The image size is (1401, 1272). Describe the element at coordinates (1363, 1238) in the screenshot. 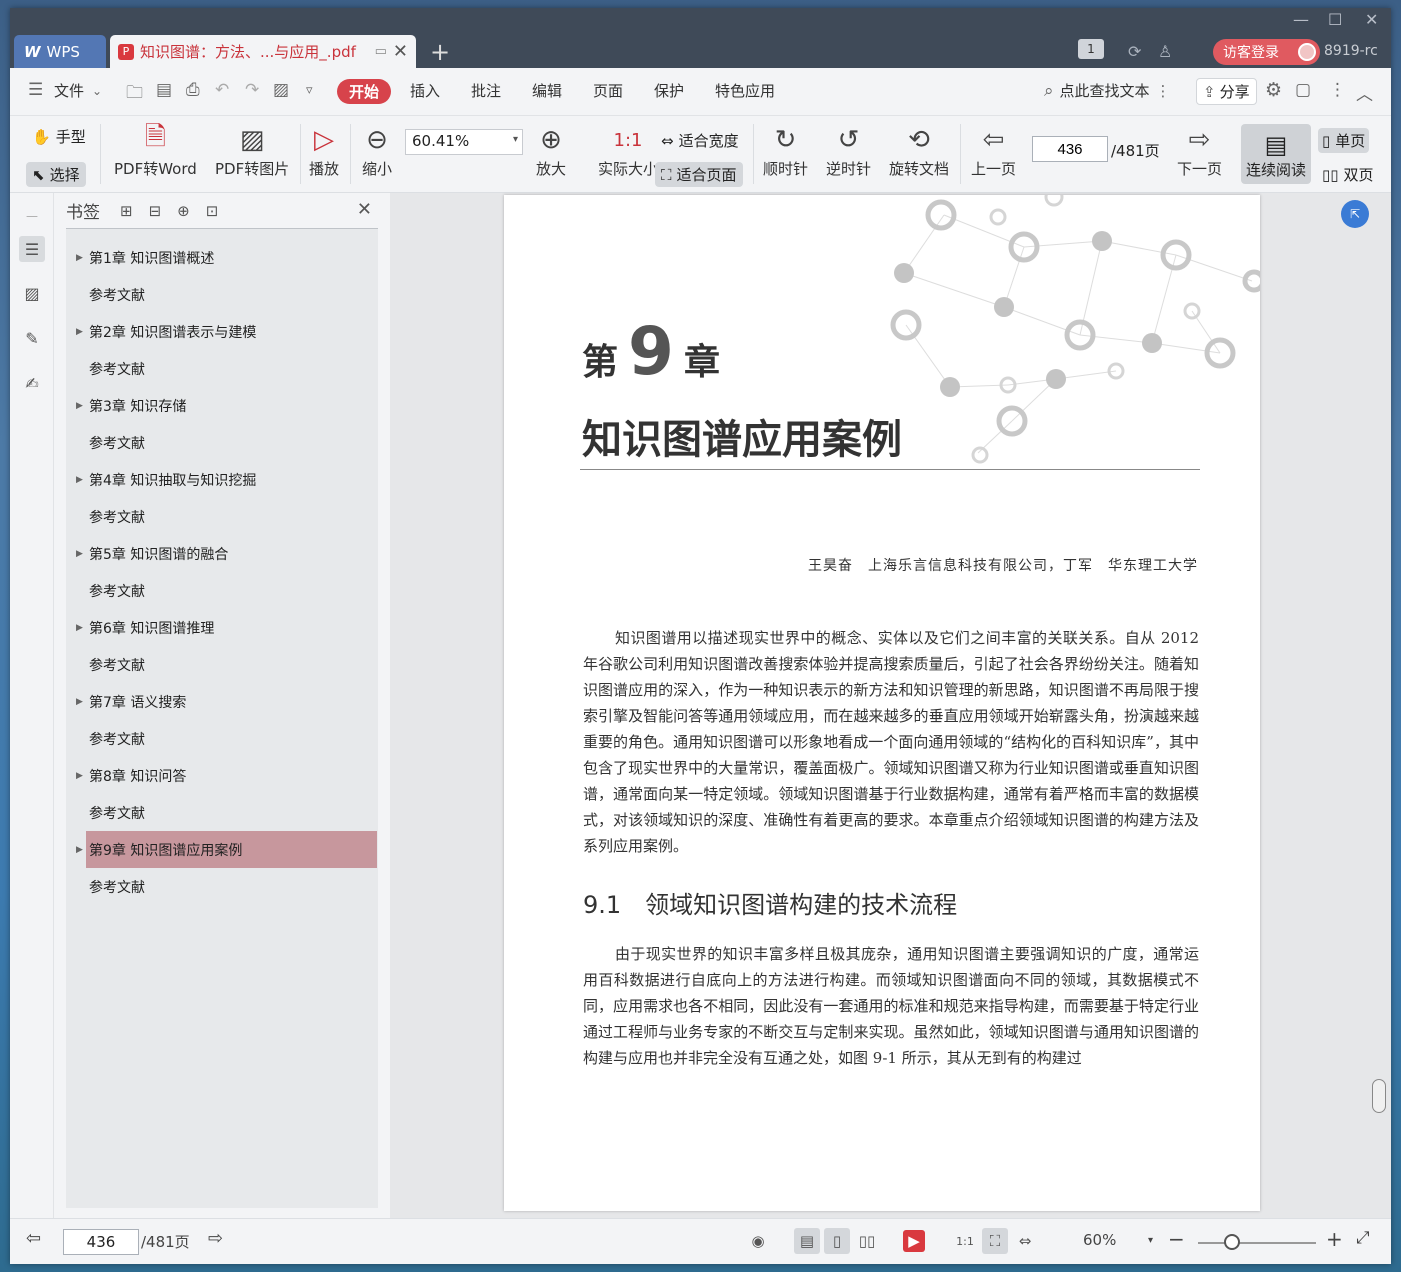

I see `fullscreen-icon: ⤢` at that location.